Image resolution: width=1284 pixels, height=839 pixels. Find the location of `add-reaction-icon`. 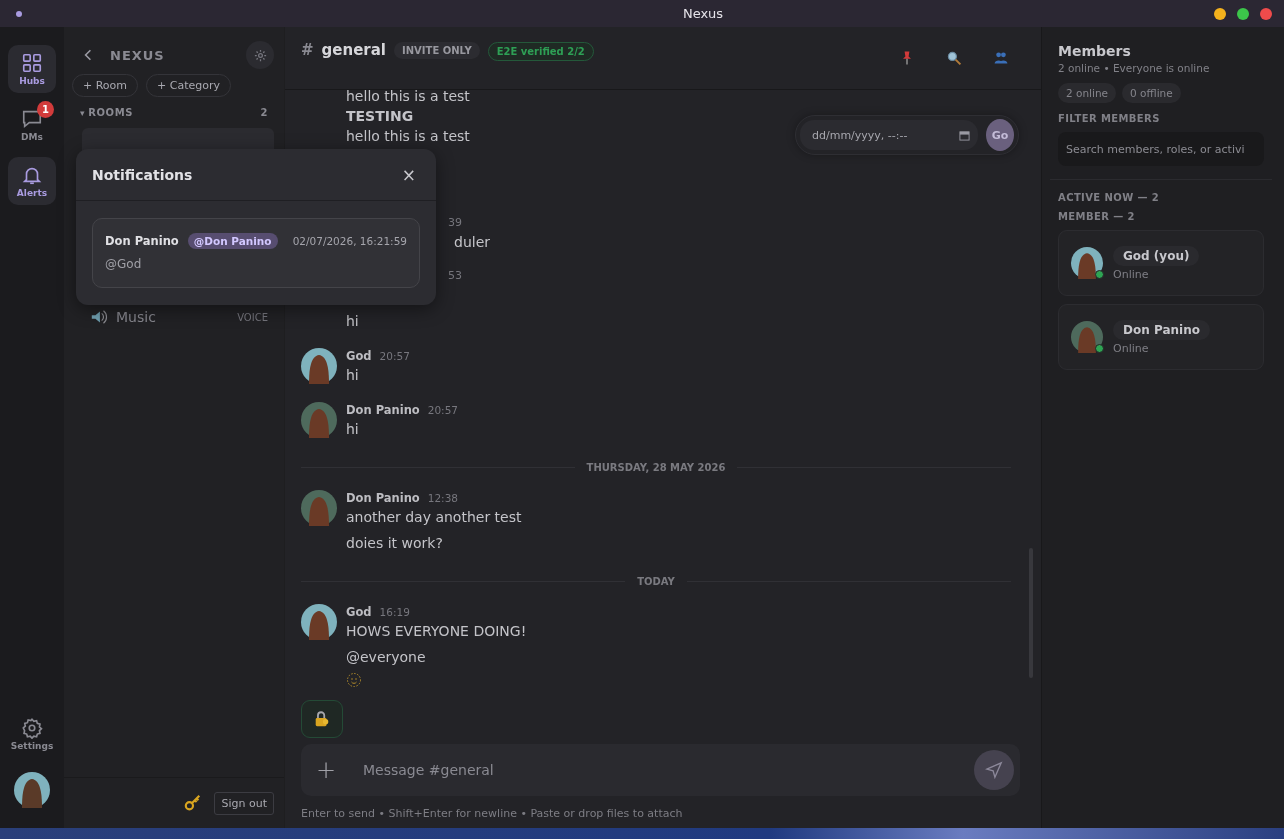

add-reaction-icon is located at coordinates (354, 680).